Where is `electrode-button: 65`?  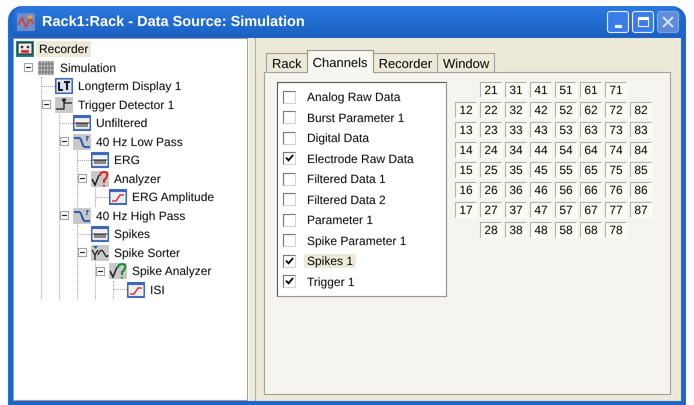 electrode-button: 65 is located at coordinates (591, 170).